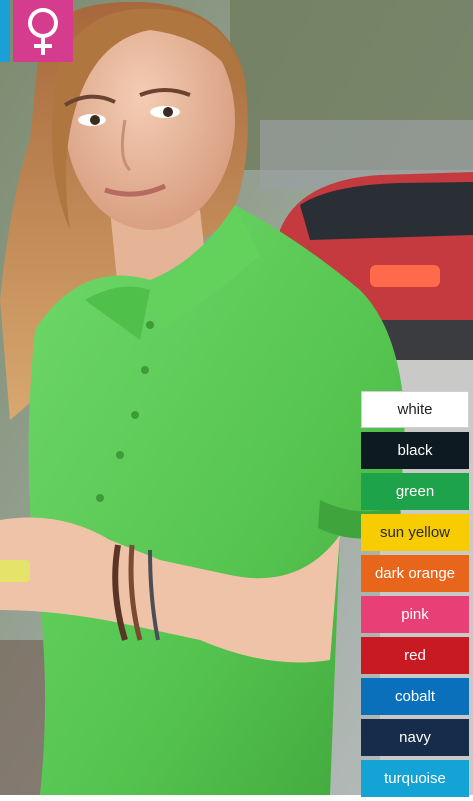 This screenshot has width=473, height=801. What do you see at coordinates (415, 614) in the screenshot?
I see `swatch-pink: pink` at bounding box center [415, 614].